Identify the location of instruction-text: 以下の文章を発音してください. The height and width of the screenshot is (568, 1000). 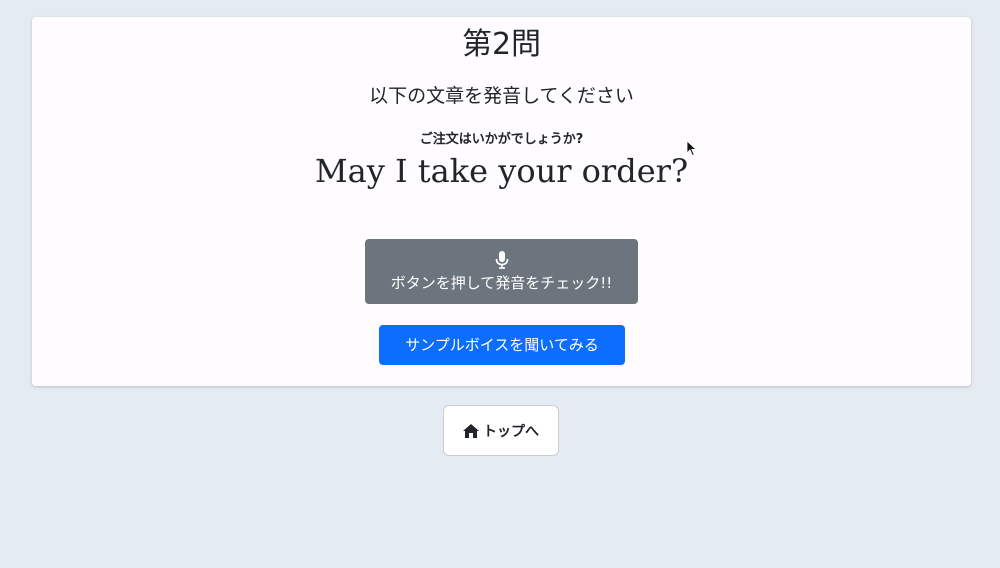
(501, 96).